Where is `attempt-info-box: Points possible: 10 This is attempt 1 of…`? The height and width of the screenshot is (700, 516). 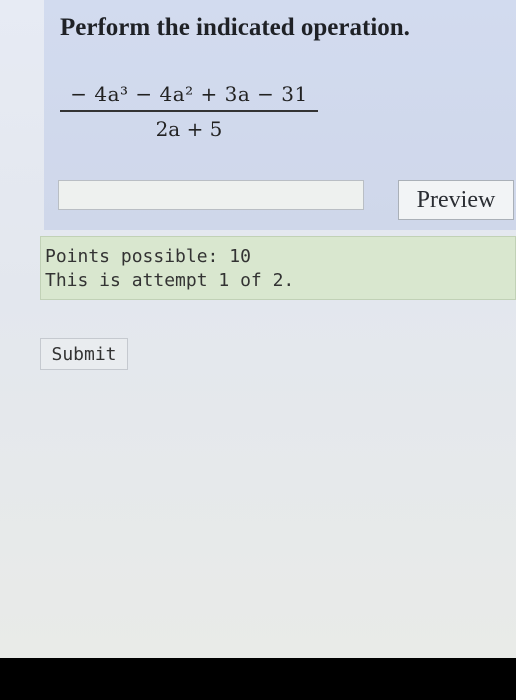 attempt-info-box: Points possible: 10 This is attempt 1 of… is located at coordinates (278, 268).